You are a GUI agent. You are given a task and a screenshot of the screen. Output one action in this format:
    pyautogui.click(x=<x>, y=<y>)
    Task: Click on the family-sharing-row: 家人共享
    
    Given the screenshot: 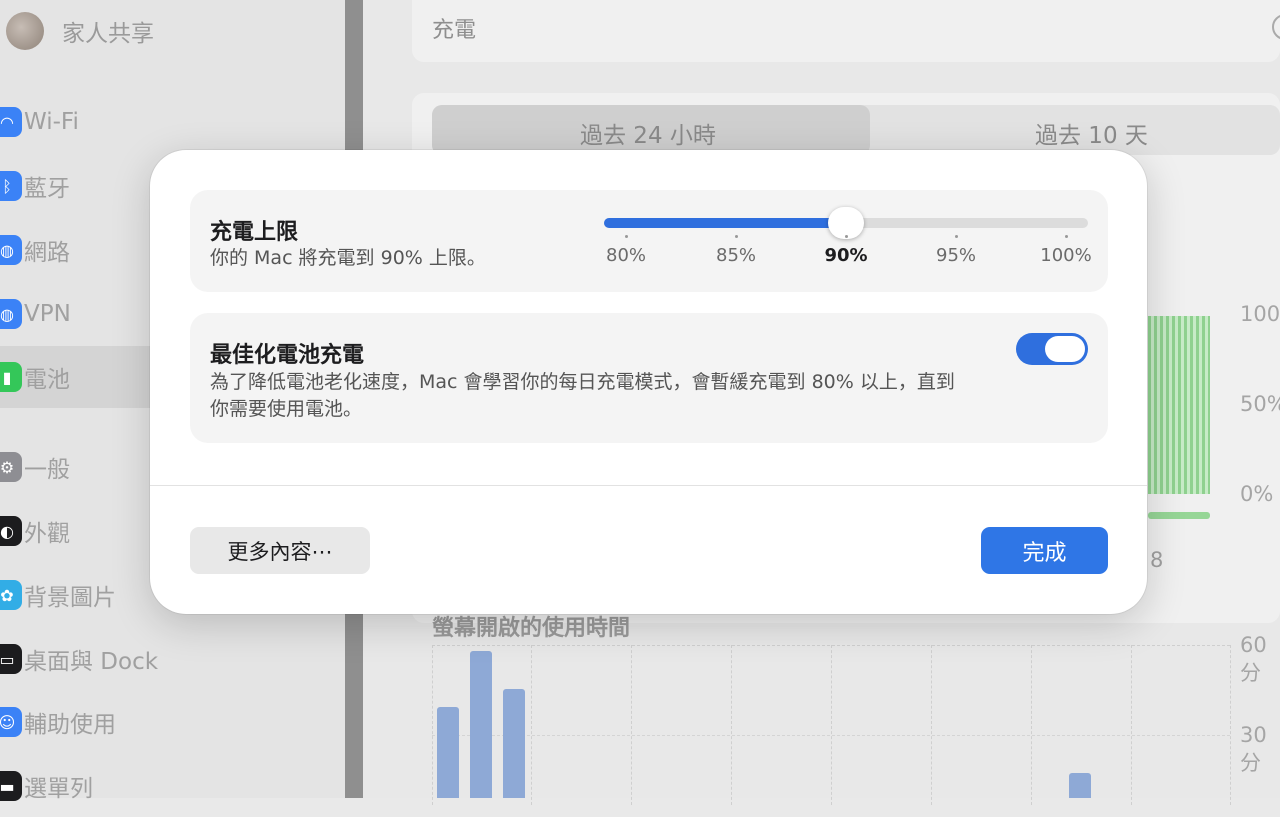 What is the action you would take?
    pyautogui.click(x=80, y=31)
    